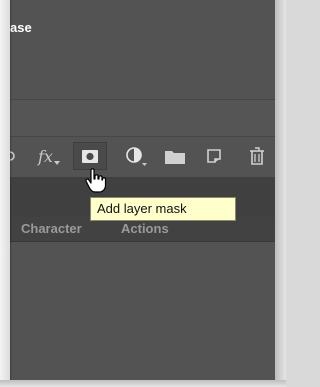  Describe the element at coordinates (163, 209) in the screenshot. I see `tooltip: Add layer mask` at that location.